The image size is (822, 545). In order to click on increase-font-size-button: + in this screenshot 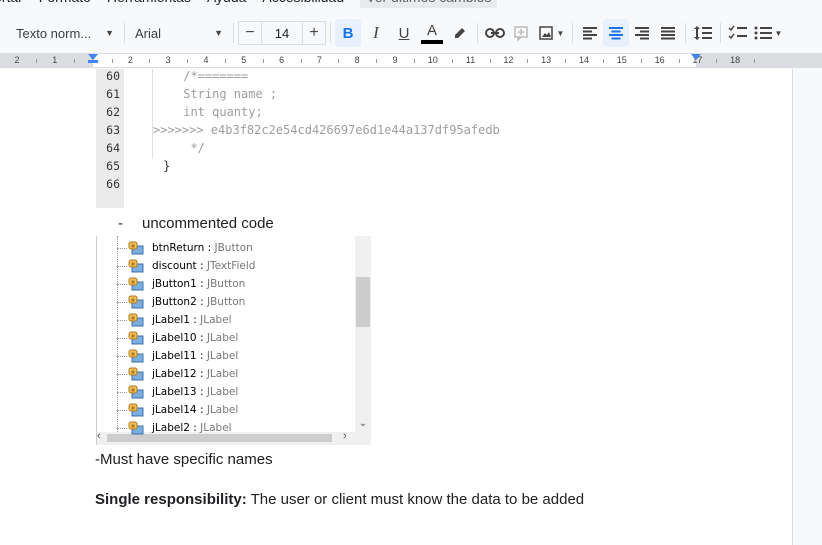, I will do `click(314, 33)`.